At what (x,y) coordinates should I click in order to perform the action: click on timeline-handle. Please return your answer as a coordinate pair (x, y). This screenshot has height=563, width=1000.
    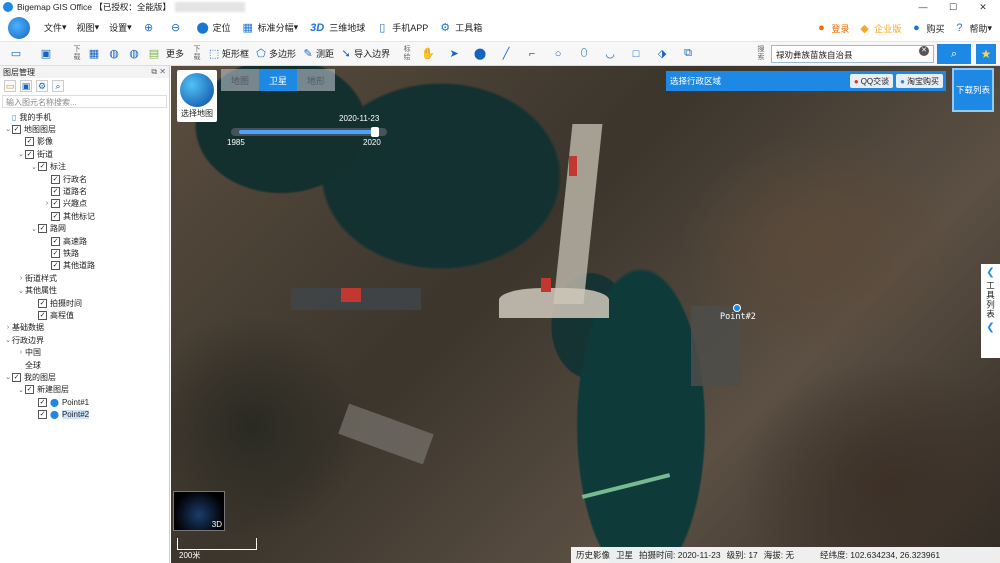
    Looking at the image, I should click on (375, 132).